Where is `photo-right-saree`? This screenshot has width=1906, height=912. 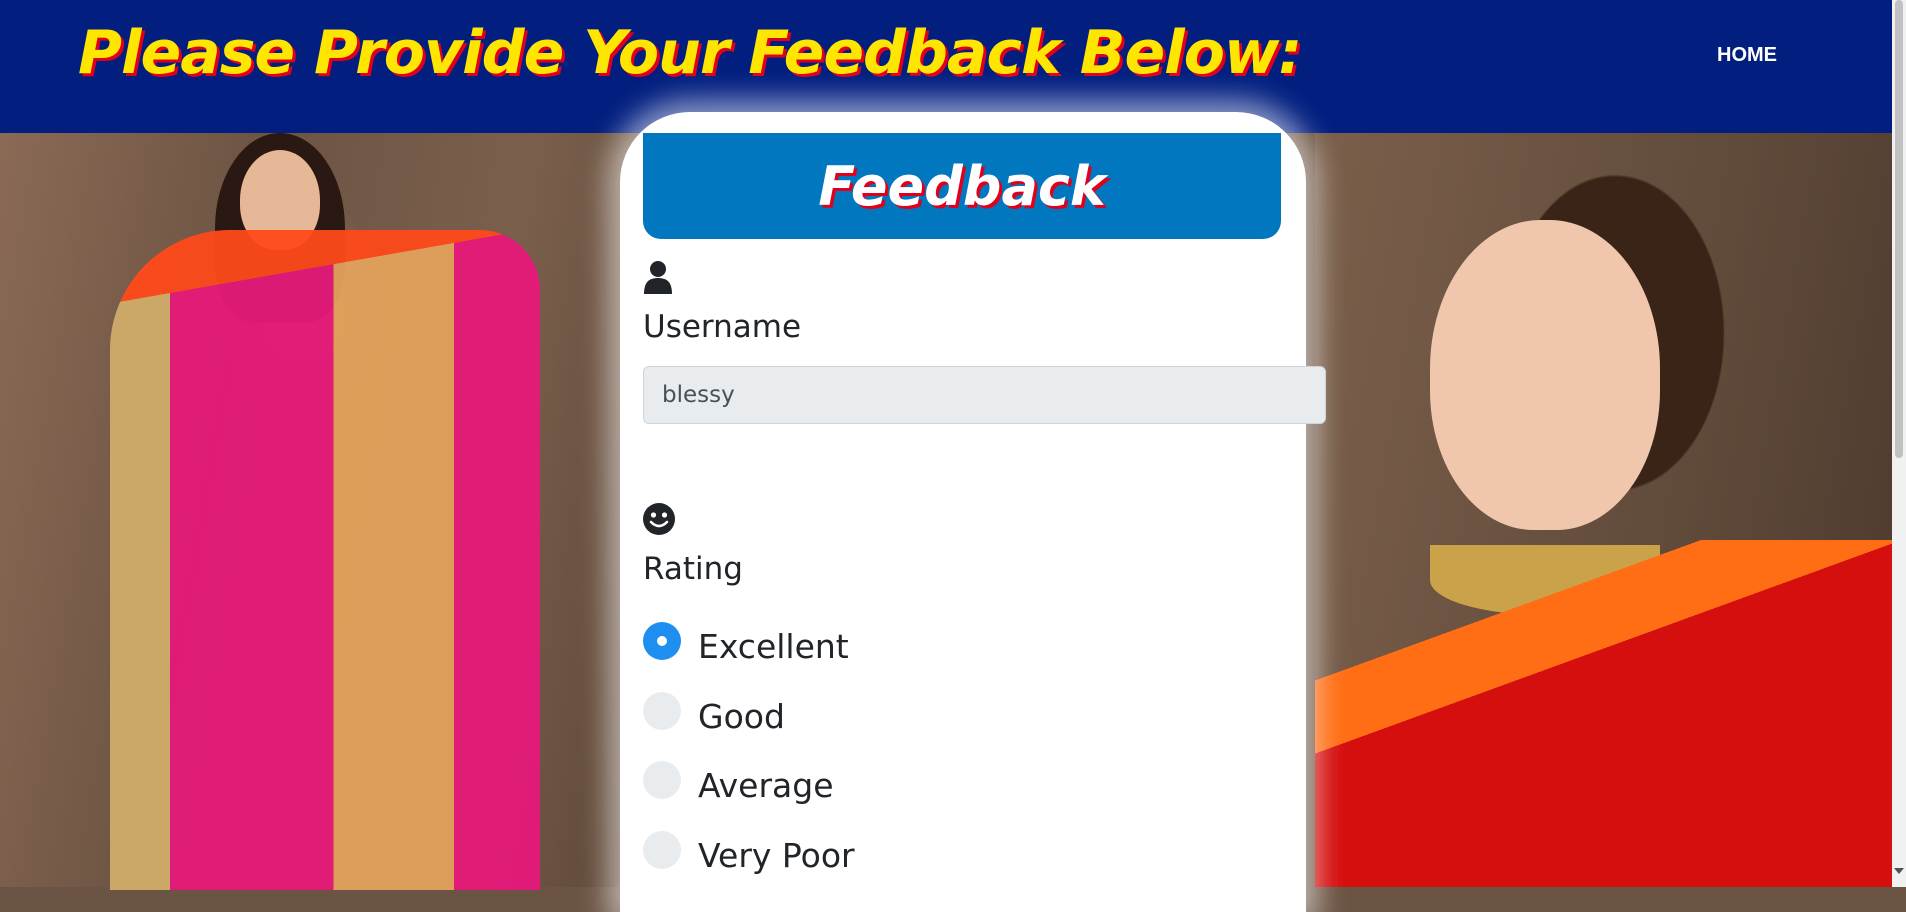 photo-right-saree is located at coordinates (1610, 713).